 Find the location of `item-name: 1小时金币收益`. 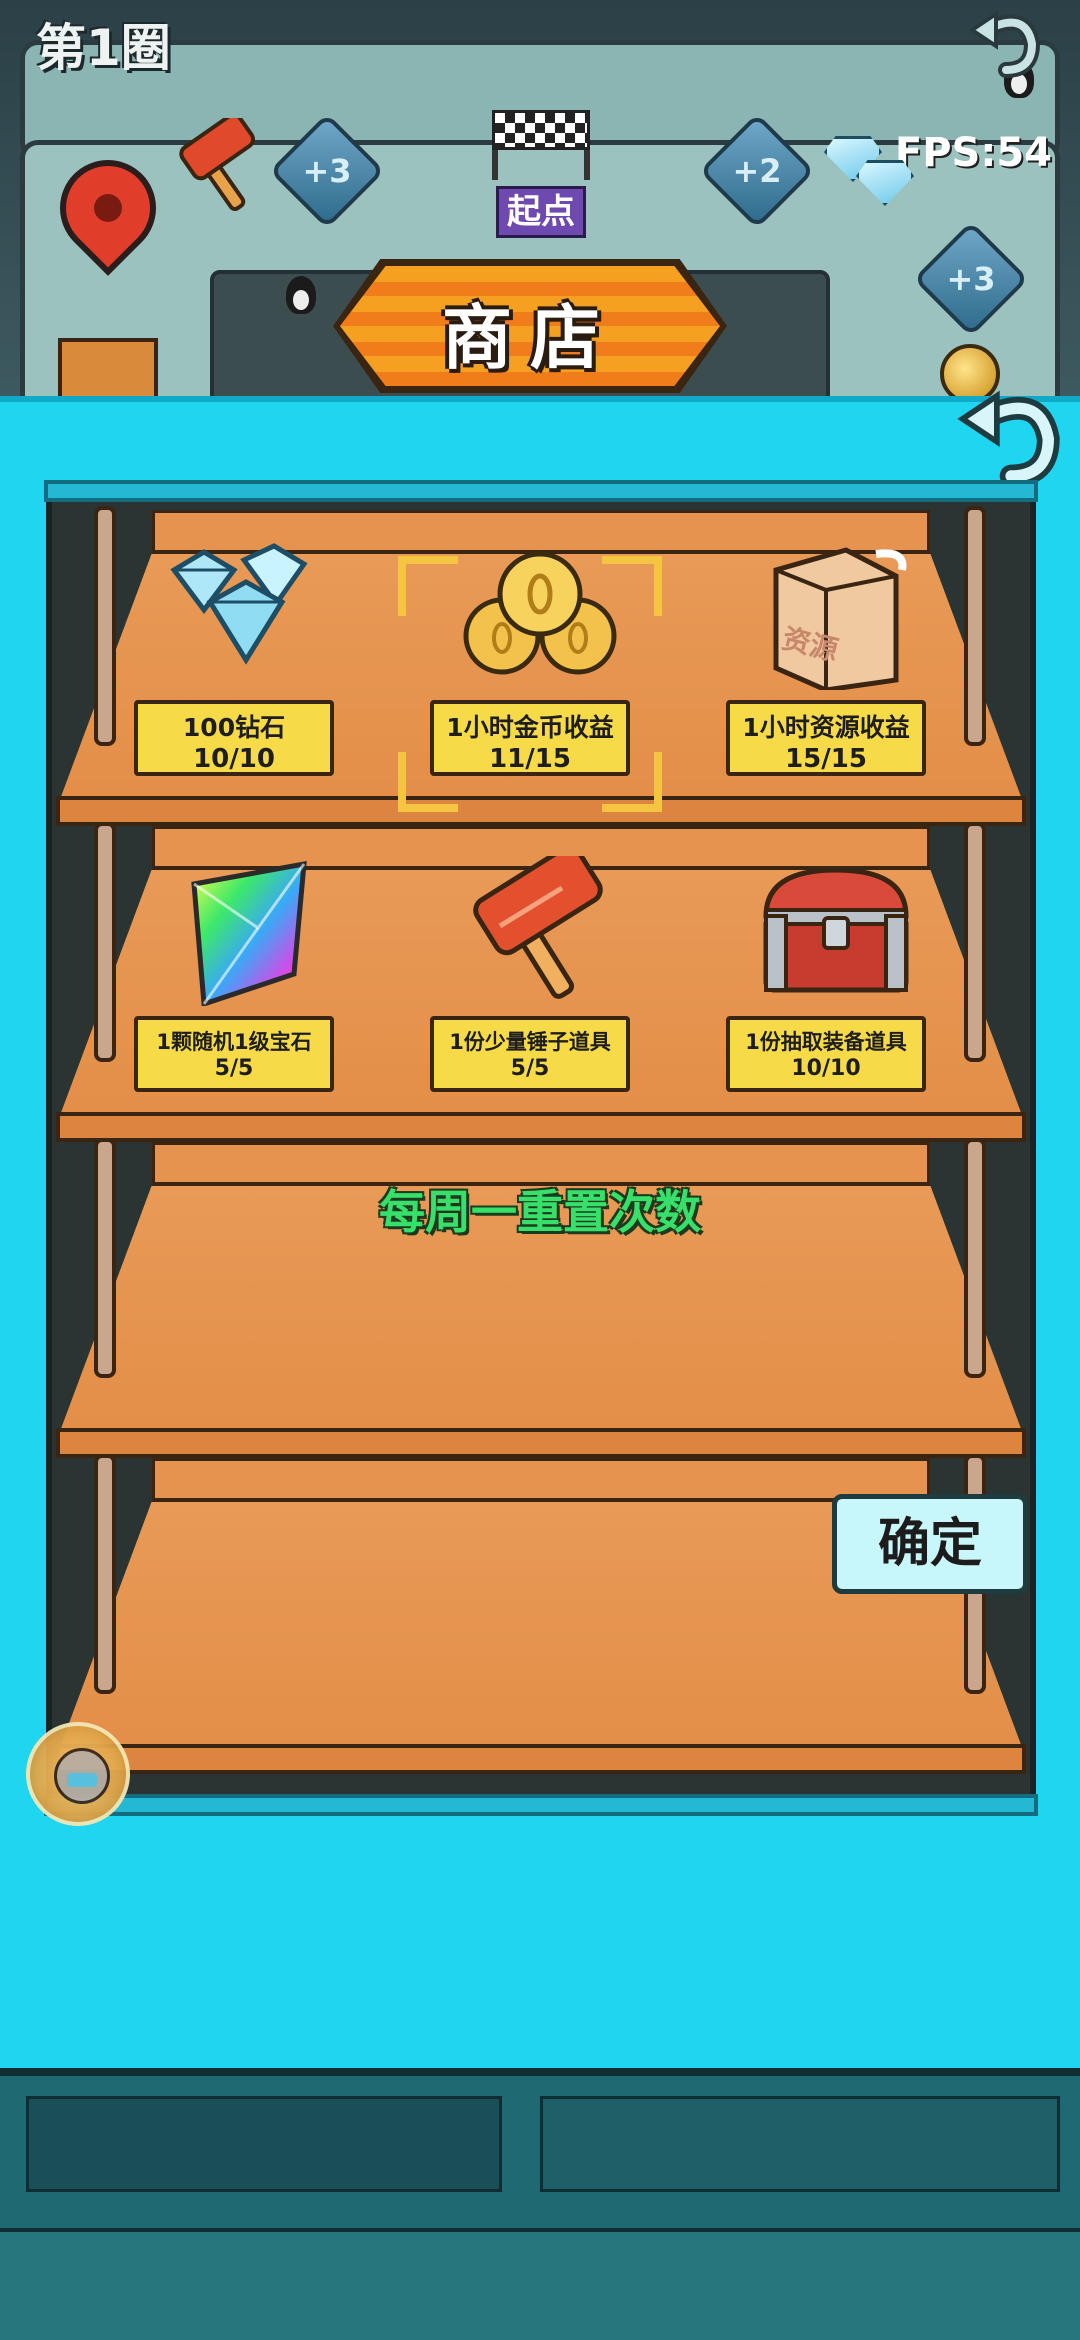

item-name: 1小时金币收益 is located at coordinates (530, 727).